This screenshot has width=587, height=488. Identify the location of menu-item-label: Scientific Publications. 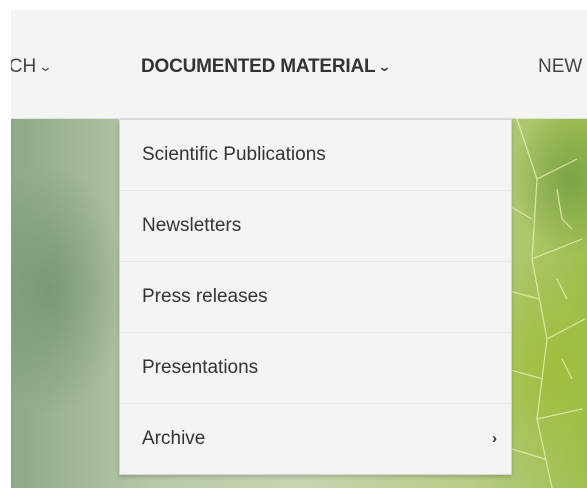
(234, 154).